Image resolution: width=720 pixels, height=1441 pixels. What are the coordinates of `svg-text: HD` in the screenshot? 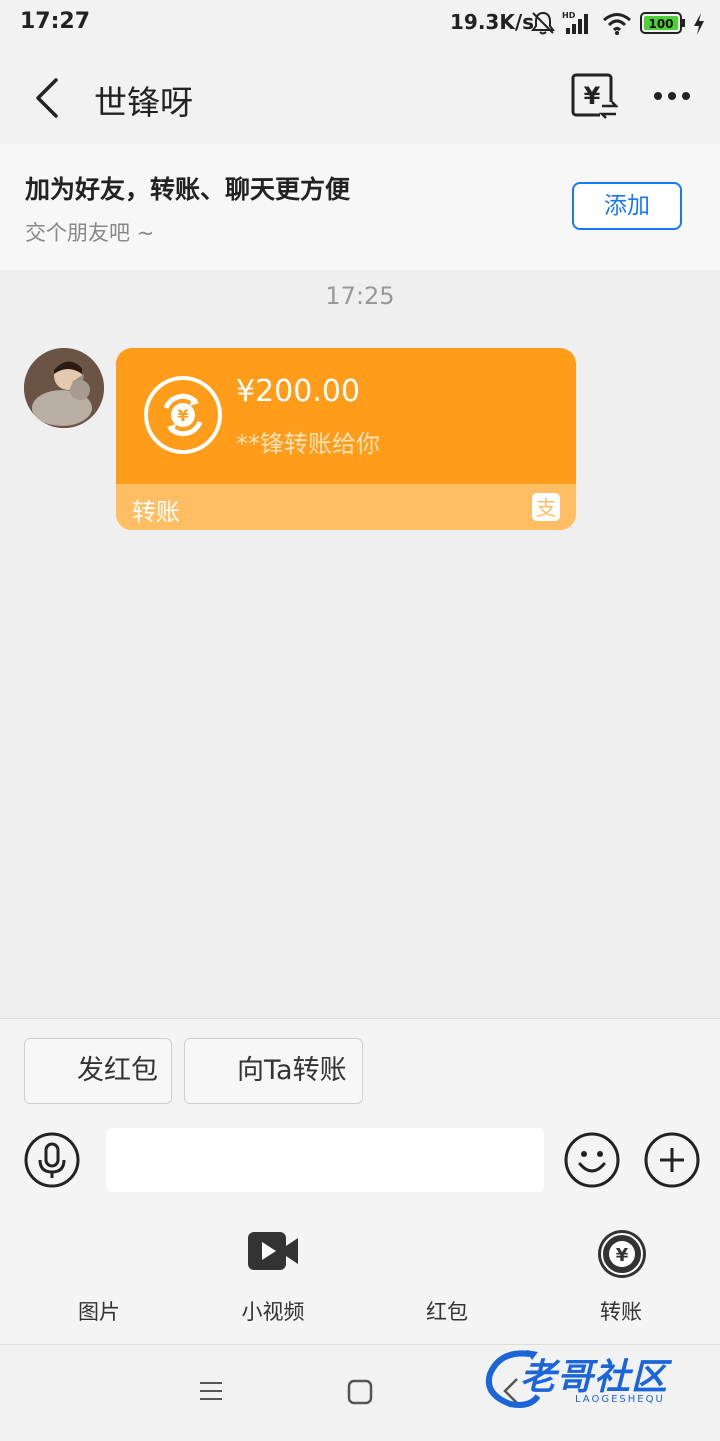 It's located at (569, 15).